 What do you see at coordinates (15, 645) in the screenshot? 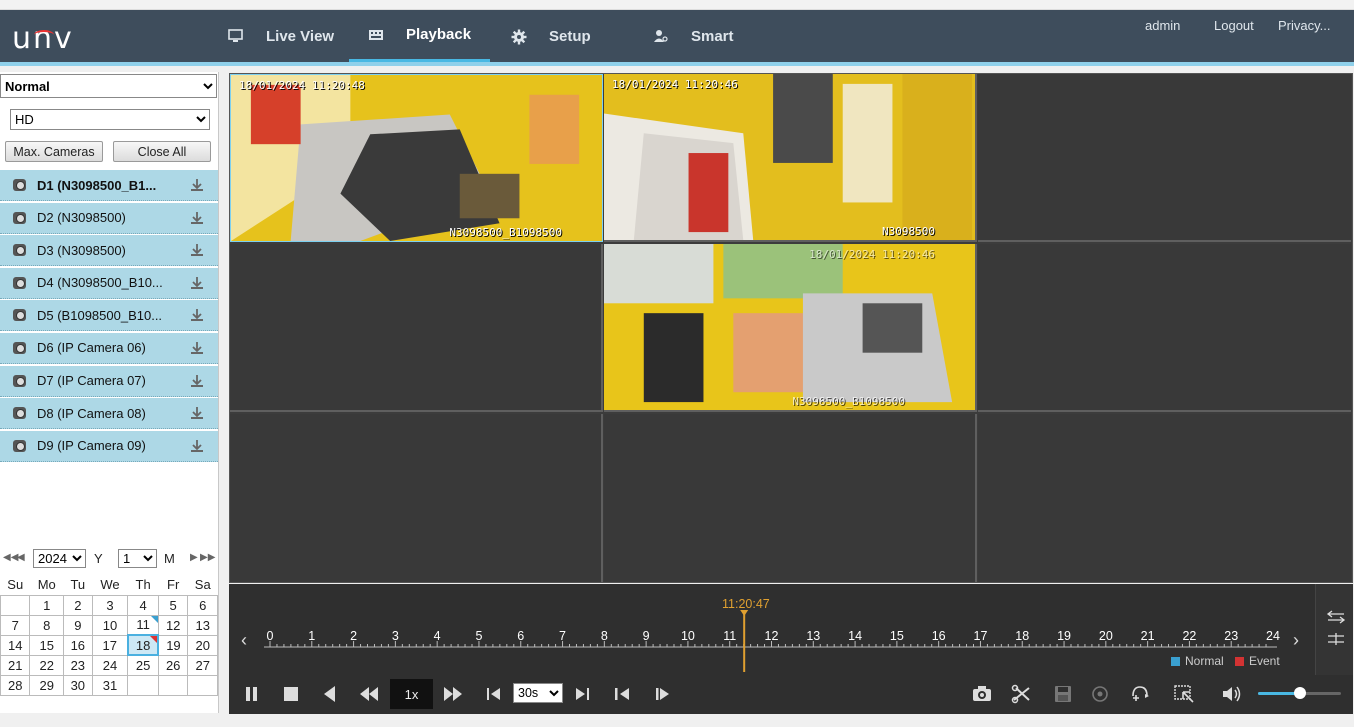
I see `calendar-day: 14` at bounding box center [15, 645].